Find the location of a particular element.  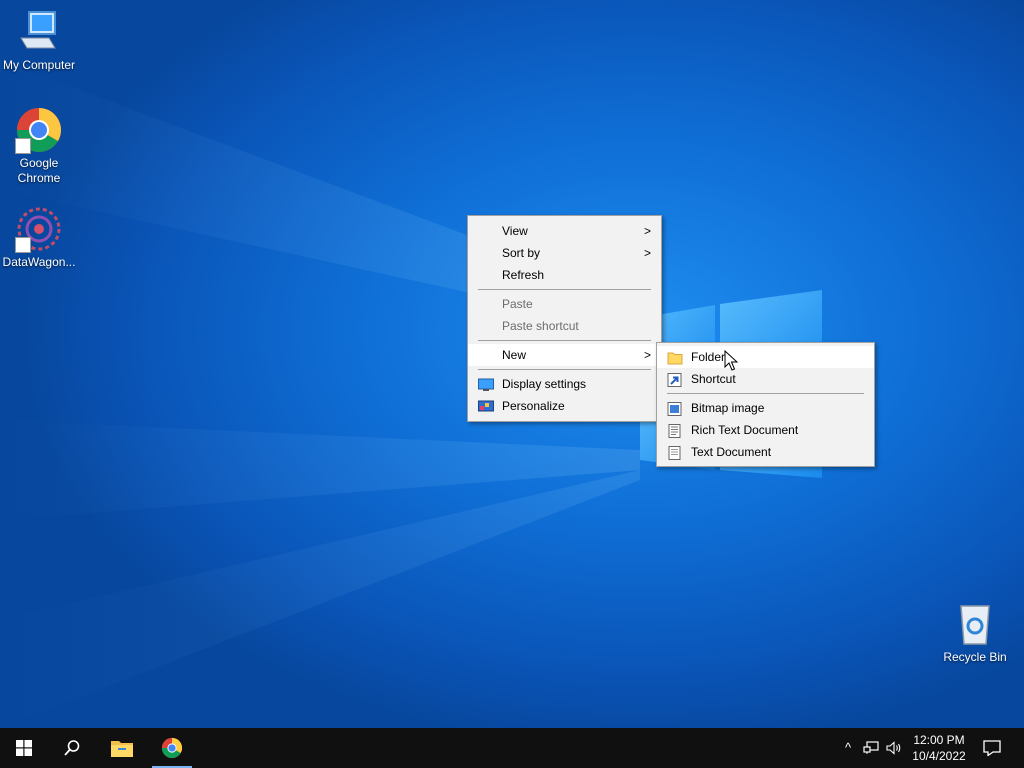

rich-text-icon is located at coordinates (675, 430).